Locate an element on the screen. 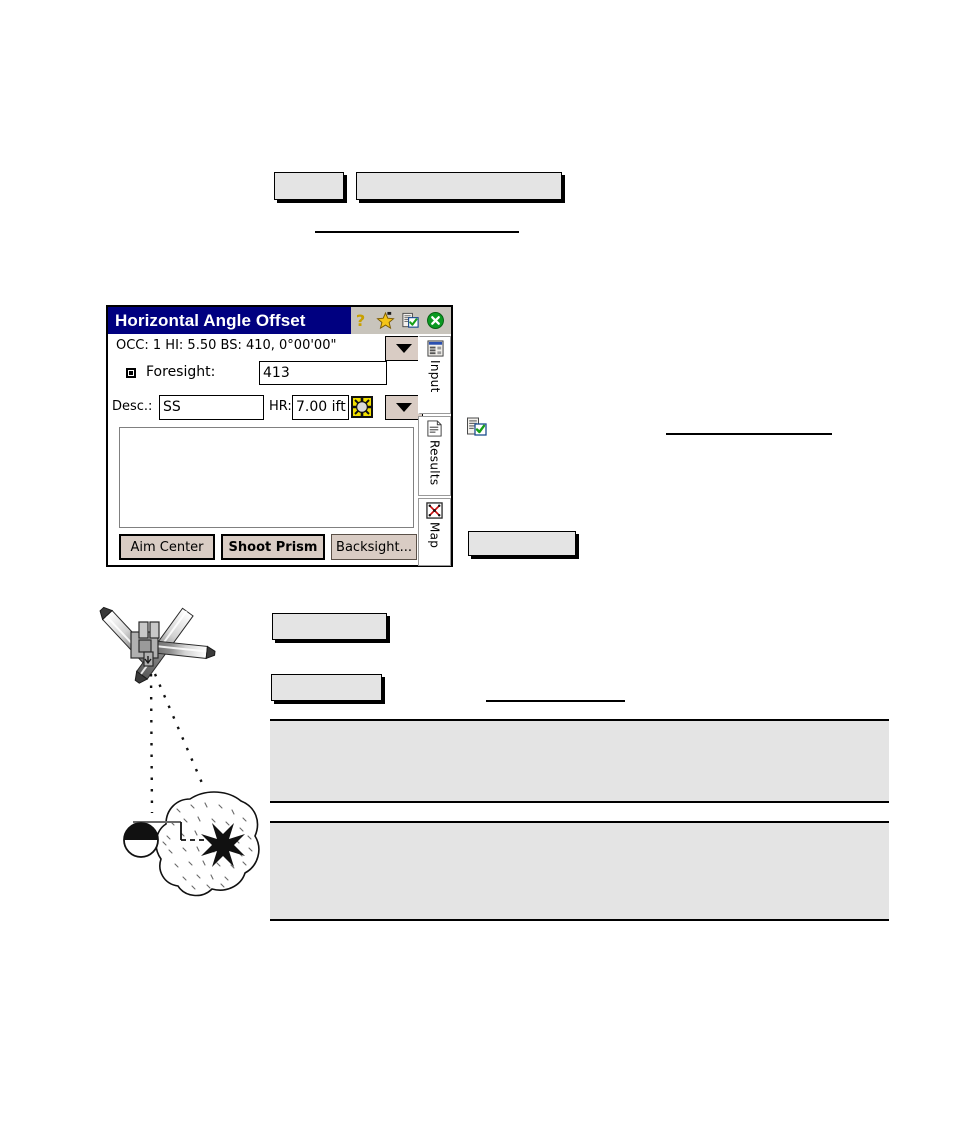 The image size is (954, 1146). foresight-row: Foresight: 413 is located at coordinates (263, 374).